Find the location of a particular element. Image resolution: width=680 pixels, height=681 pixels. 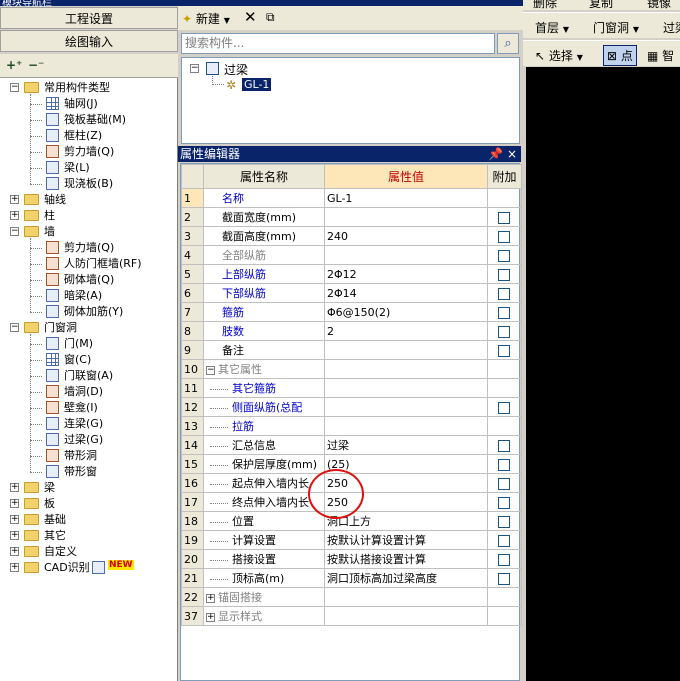

new-component-button: ✦ 新建 ▼ is located at coordinates (206, 18).